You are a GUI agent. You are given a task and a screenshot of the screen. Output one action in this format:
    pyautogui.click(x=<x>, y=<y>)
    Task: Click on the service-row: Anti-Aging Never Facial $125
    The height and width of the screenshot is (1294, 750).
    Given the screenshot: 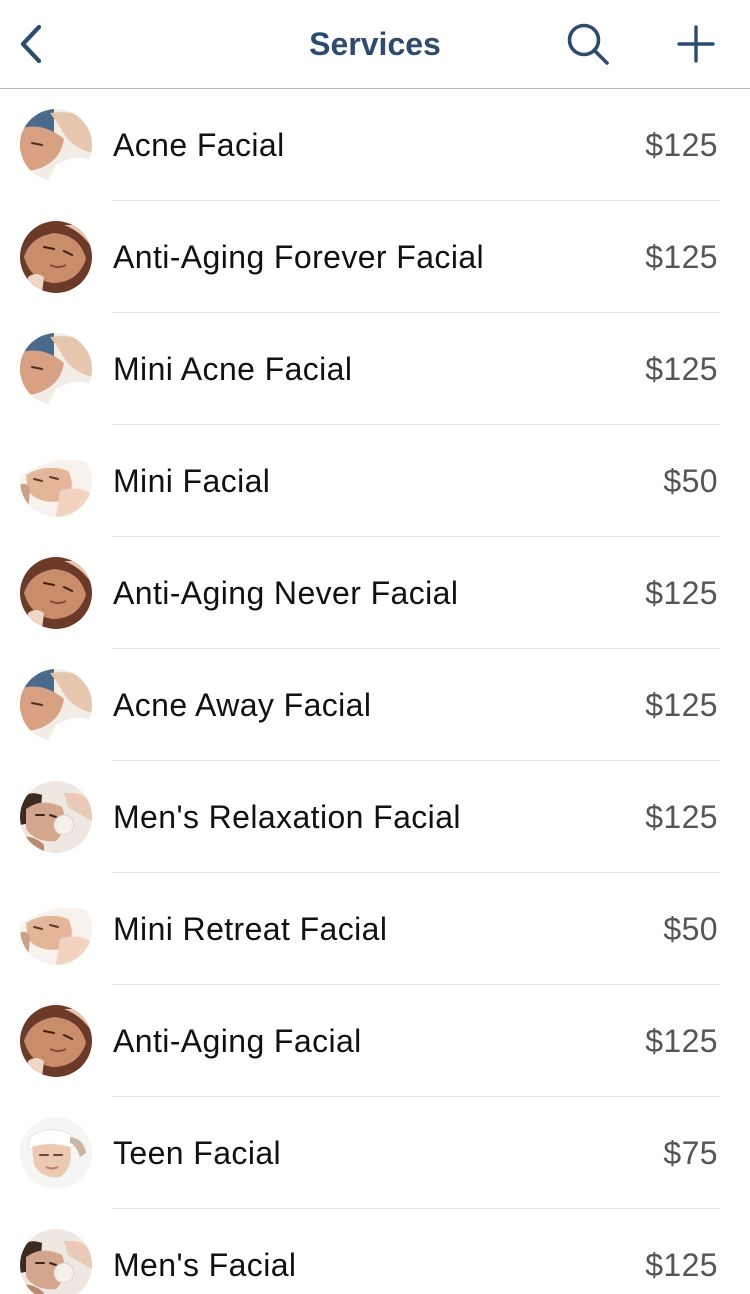 What is the action you would take?
    pyautogui.click(x=375, y=593)
    